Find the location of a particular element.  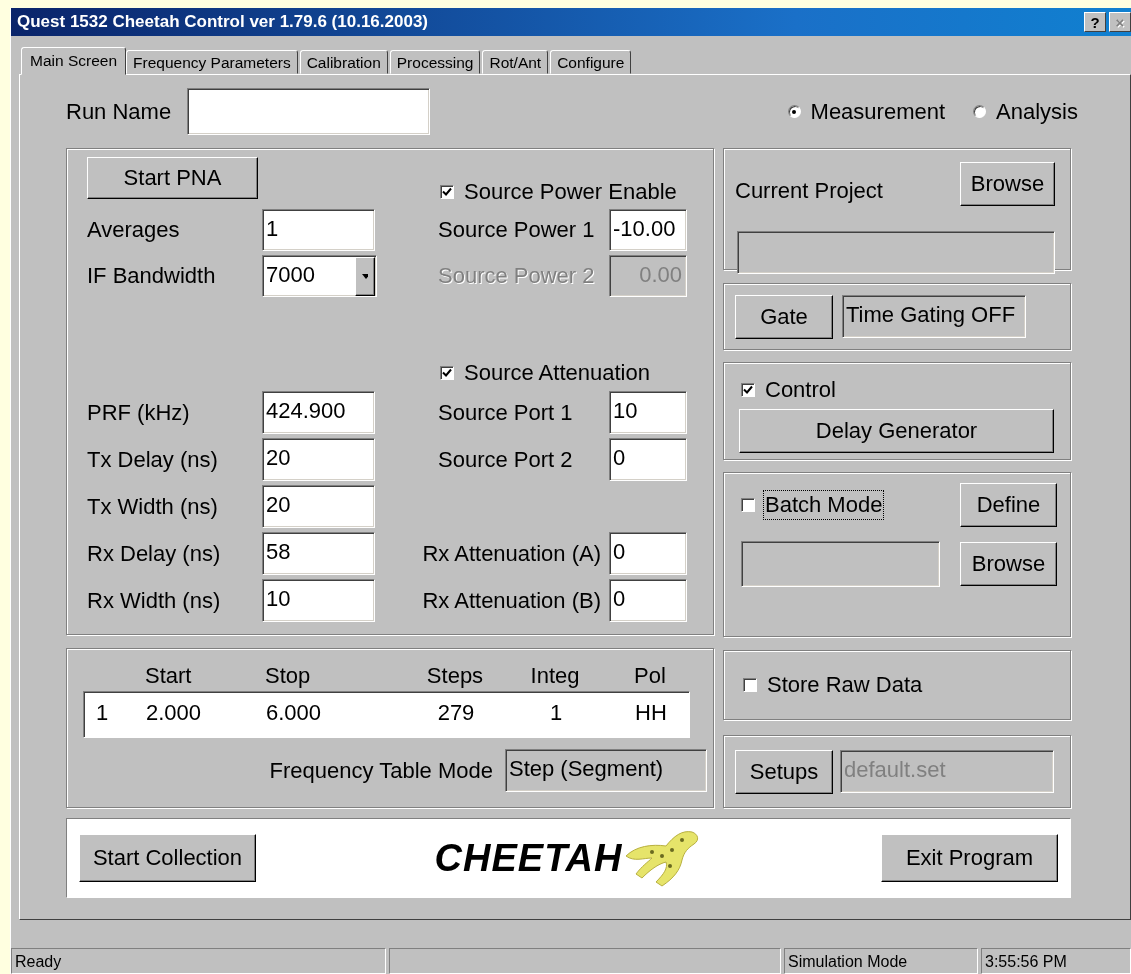

text-field: -10.00 is located at coordinates (648, 230).